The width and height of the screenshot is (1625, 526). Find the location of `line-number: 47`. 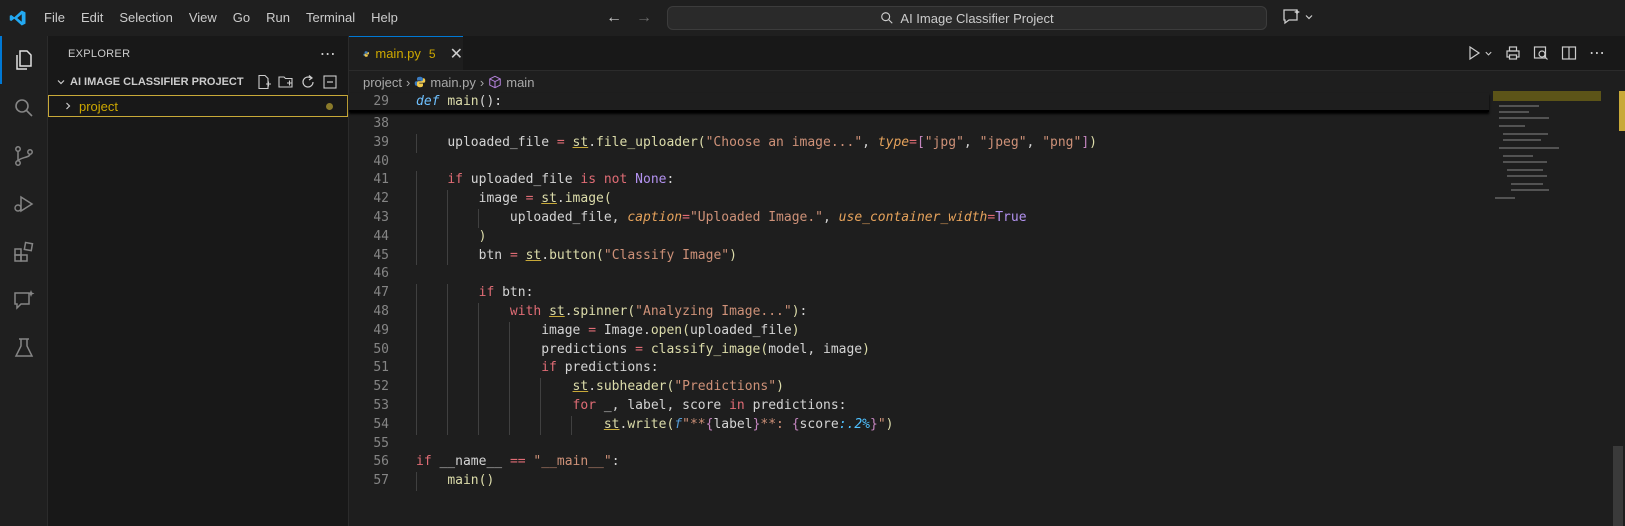

line-number: 47 is located at coordinates (381, 293).